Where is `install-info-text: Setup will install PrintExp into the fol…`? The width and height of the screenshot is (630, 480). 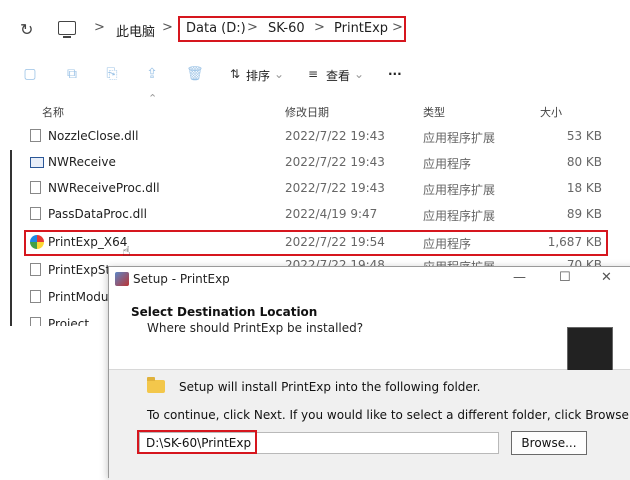 install-info-text: Setup will install PrintExp into the fol… is located at coordinates (330, 387).